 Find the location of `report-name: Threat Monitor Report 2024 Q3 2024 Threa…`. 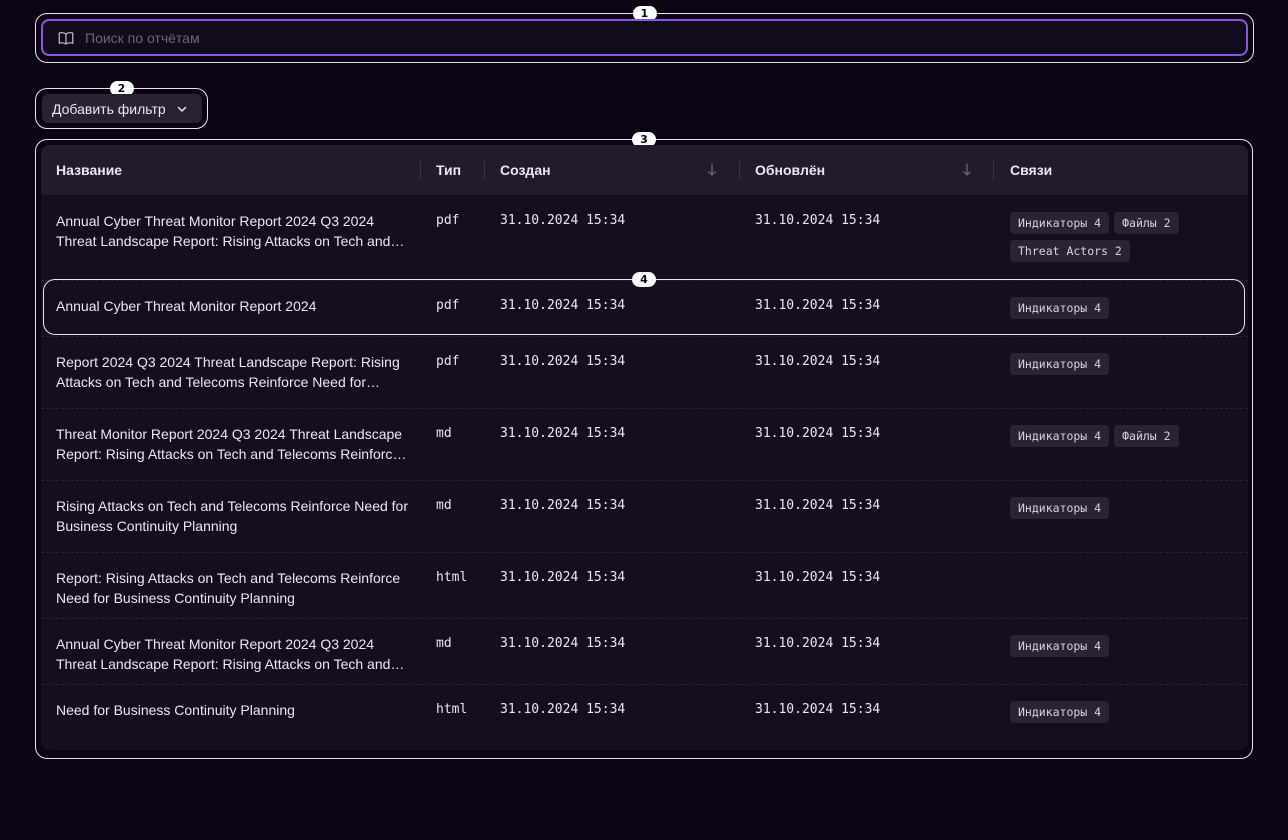

report-name: Threat Monitor Report 2024 Q3 2024 Threa… is located at coordinates (229, 444).